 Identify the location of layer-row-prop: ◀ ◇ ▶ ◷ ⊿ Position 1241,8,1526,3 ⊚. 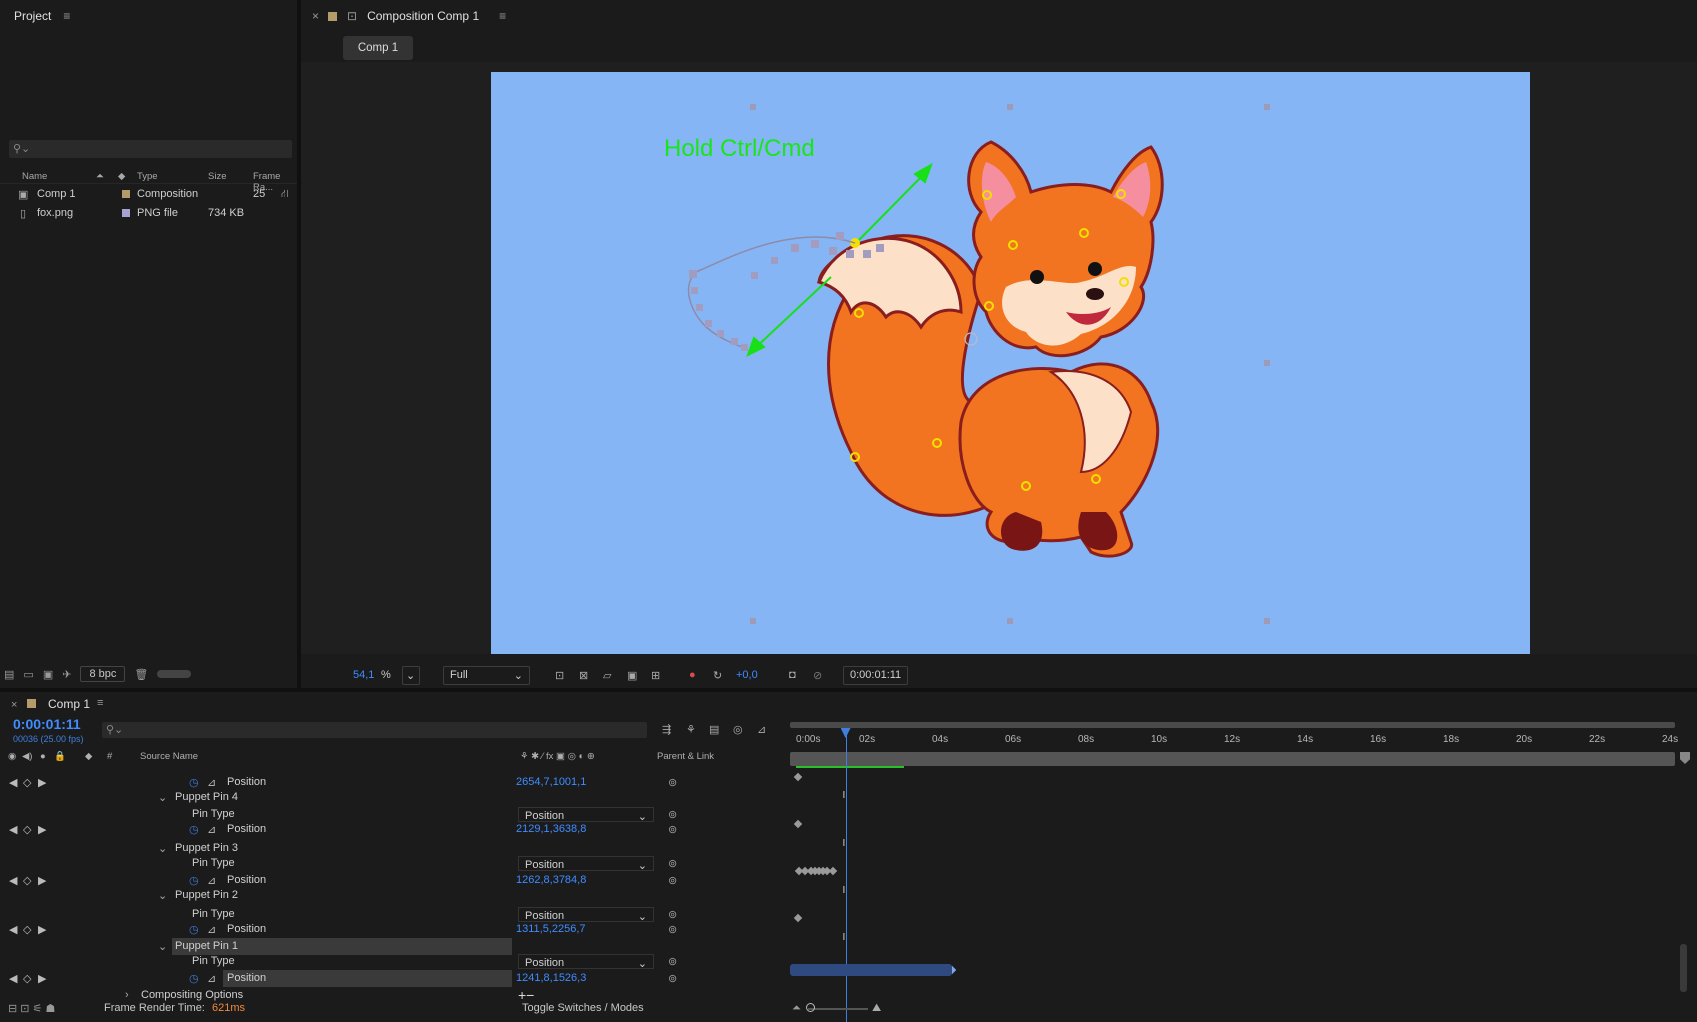
(395, 978).